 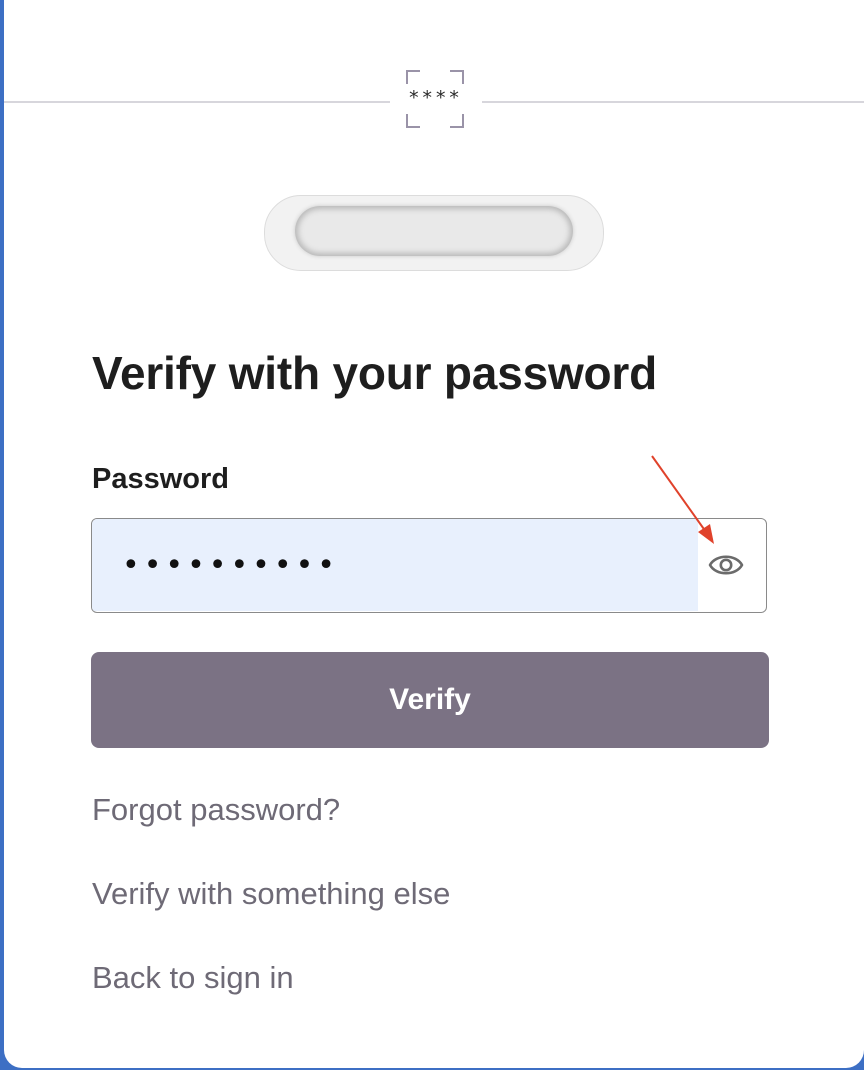 I want to click on verify-other-method-link: Verify with something else, so click(x=271, y=894).